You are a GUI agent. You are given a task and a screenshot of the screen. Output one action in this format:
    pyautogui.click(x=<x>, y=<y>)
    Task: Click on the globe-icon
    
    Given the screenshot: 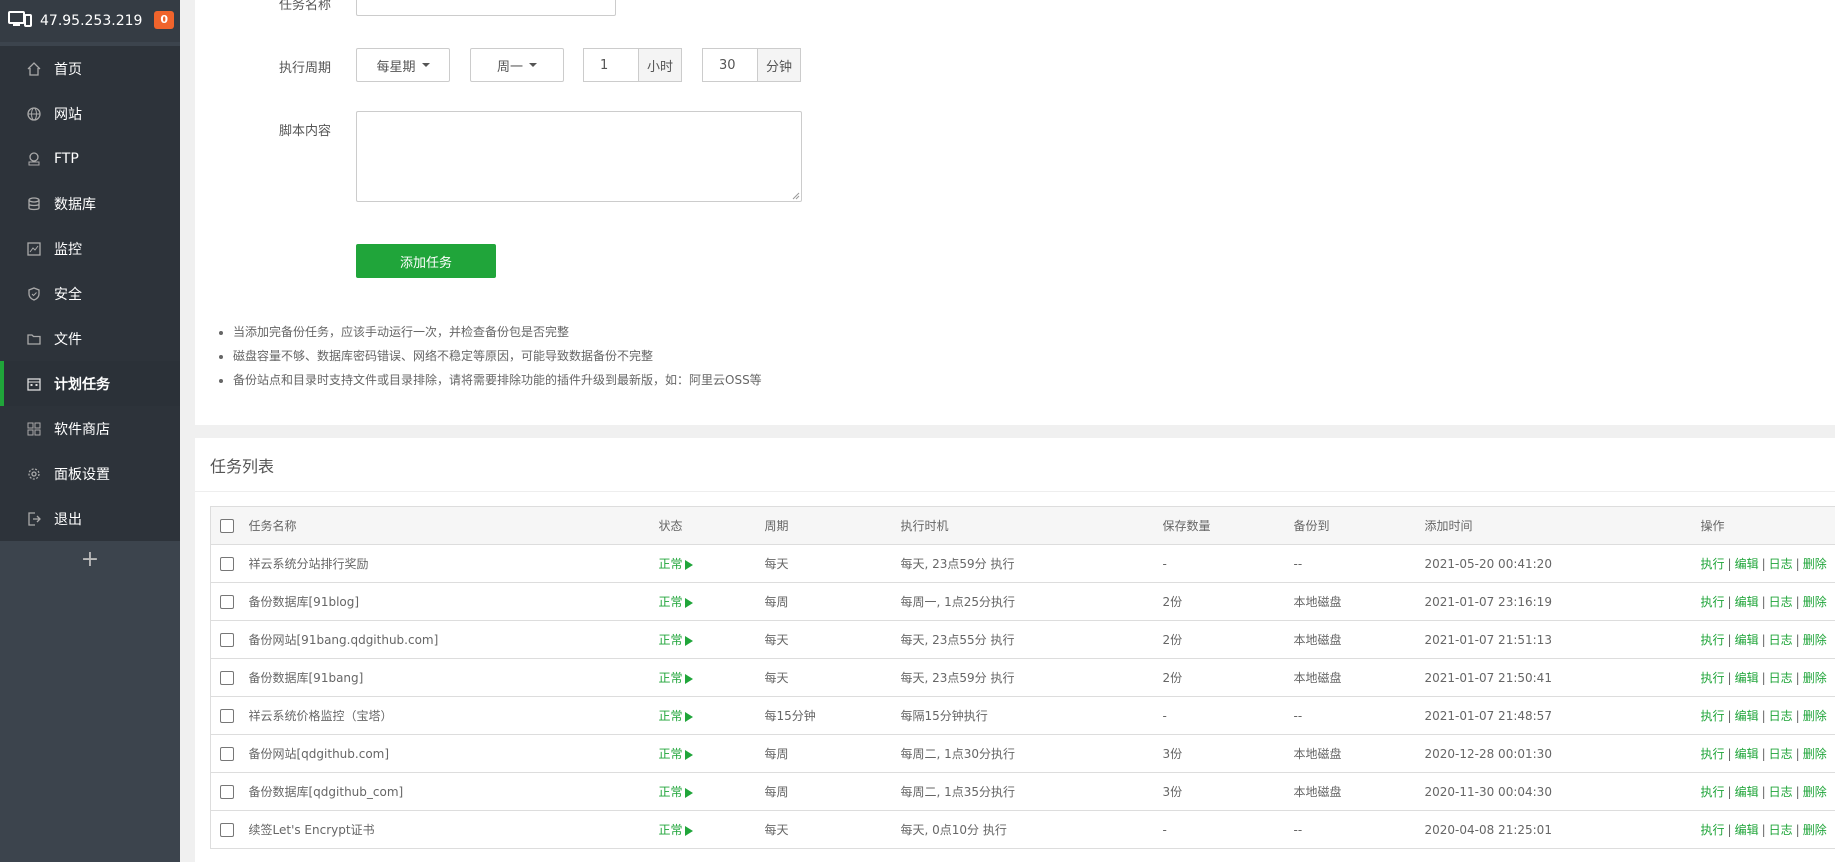 What is the action you would take?
    pyautogui.click(x=34, y=114)
    